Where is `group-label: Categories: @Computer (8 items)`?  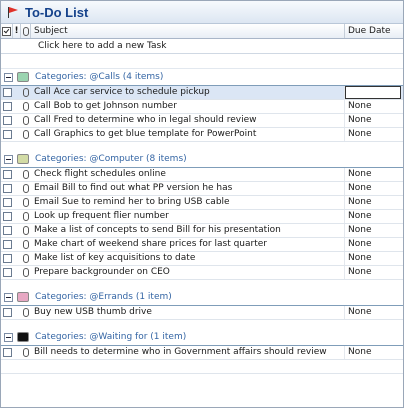 group-label: Categories: @Computer (8 items) is located at coordinates (111, 159).